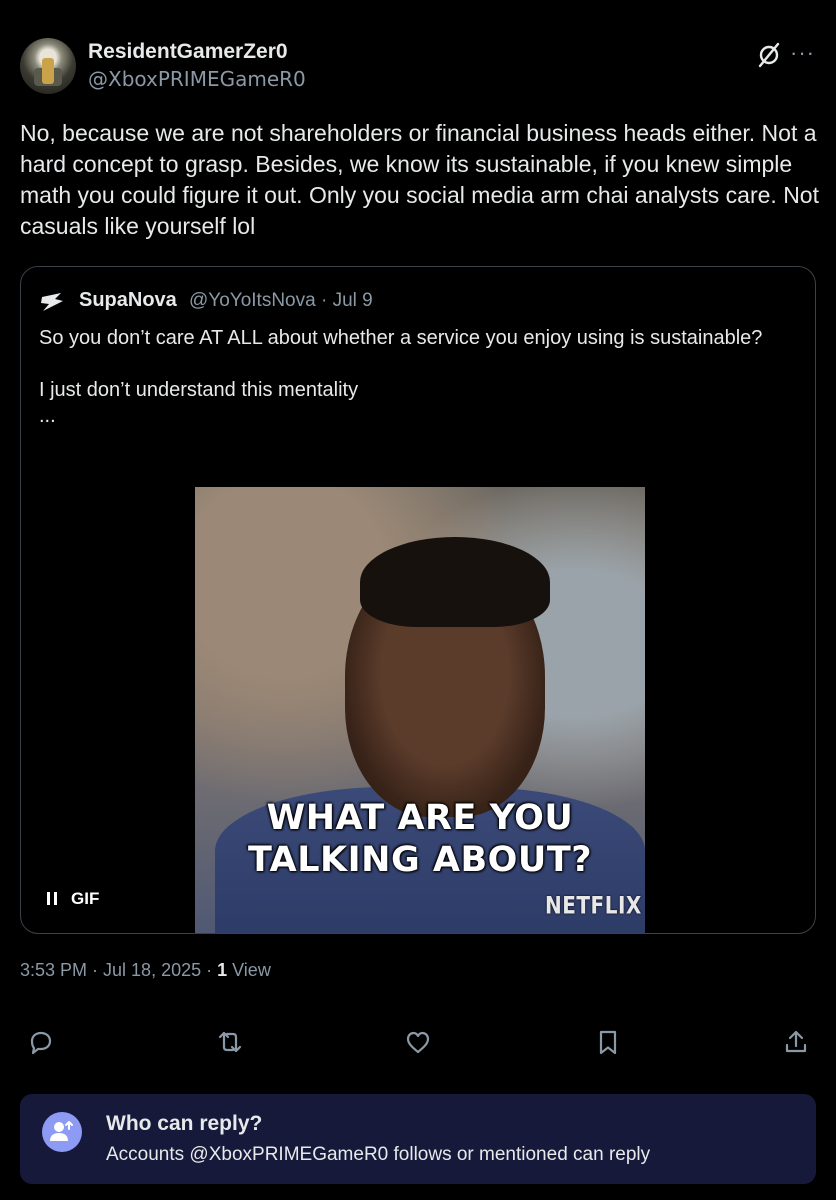 This screenshot has width=836, height=1200. Describe the element at coordinates (188, 52) in the screenshot. I see `author-display-name: ResidentGamerZer0` at that location.